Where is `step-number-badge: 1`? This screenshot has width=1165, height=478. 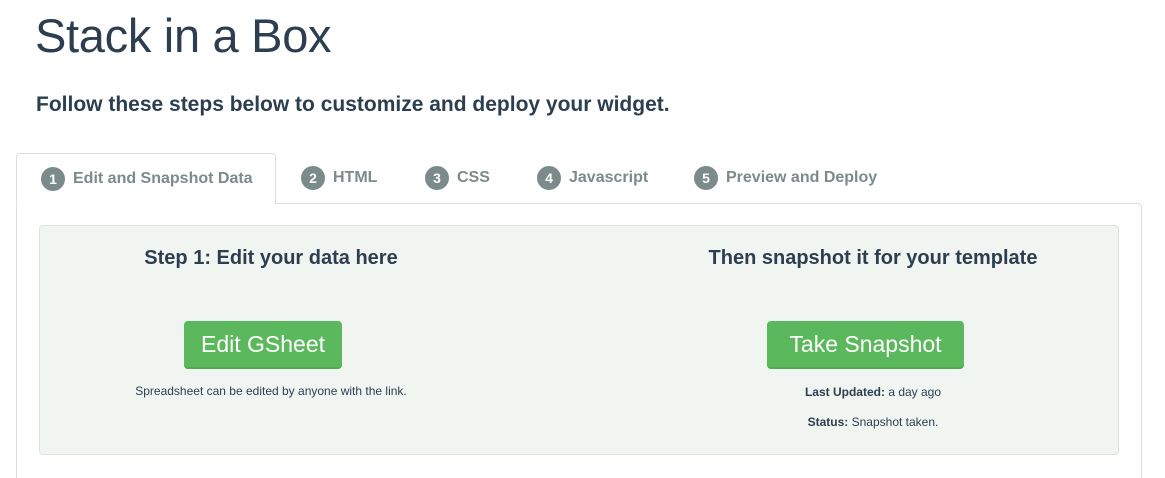
step-number-badge: 1 is located at coordinates (53, 179).